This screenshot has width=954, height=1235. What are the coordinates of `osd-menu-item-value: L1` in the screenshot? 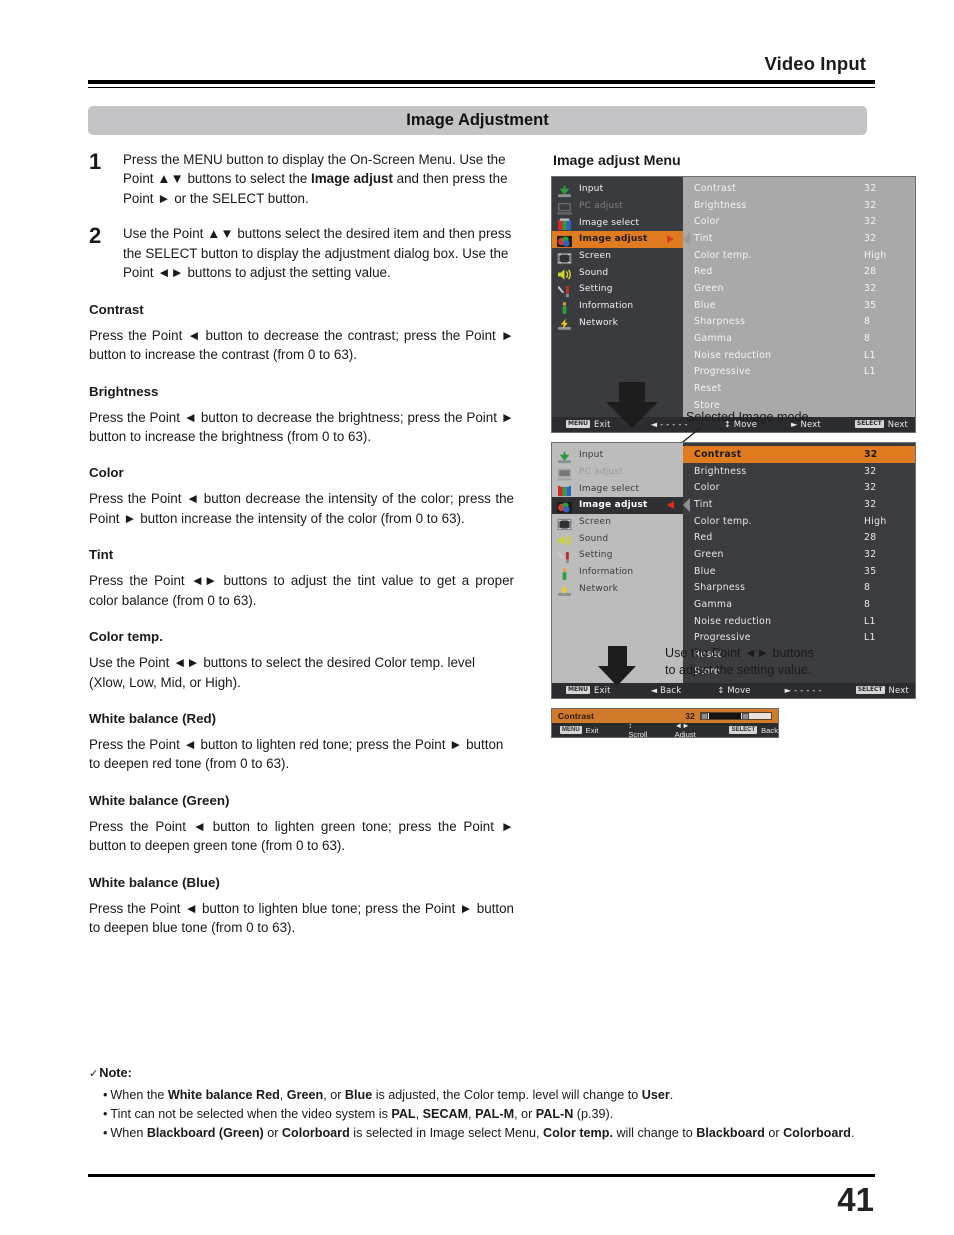 It's located at (870, 372).